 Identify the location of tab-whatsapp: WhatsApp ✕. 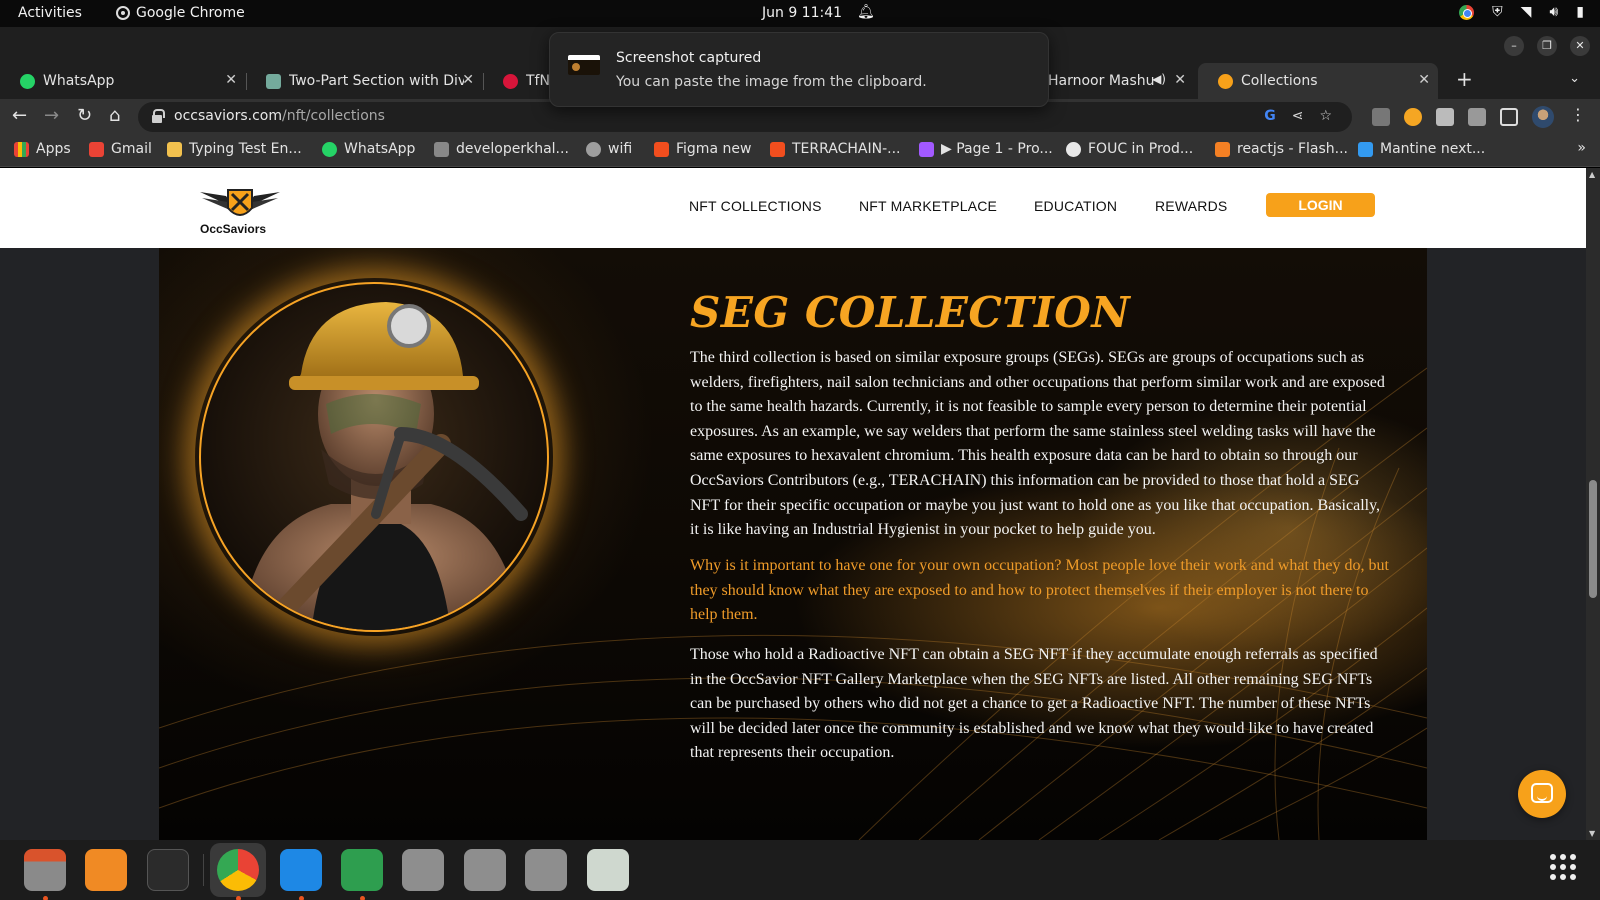
(122, 81).